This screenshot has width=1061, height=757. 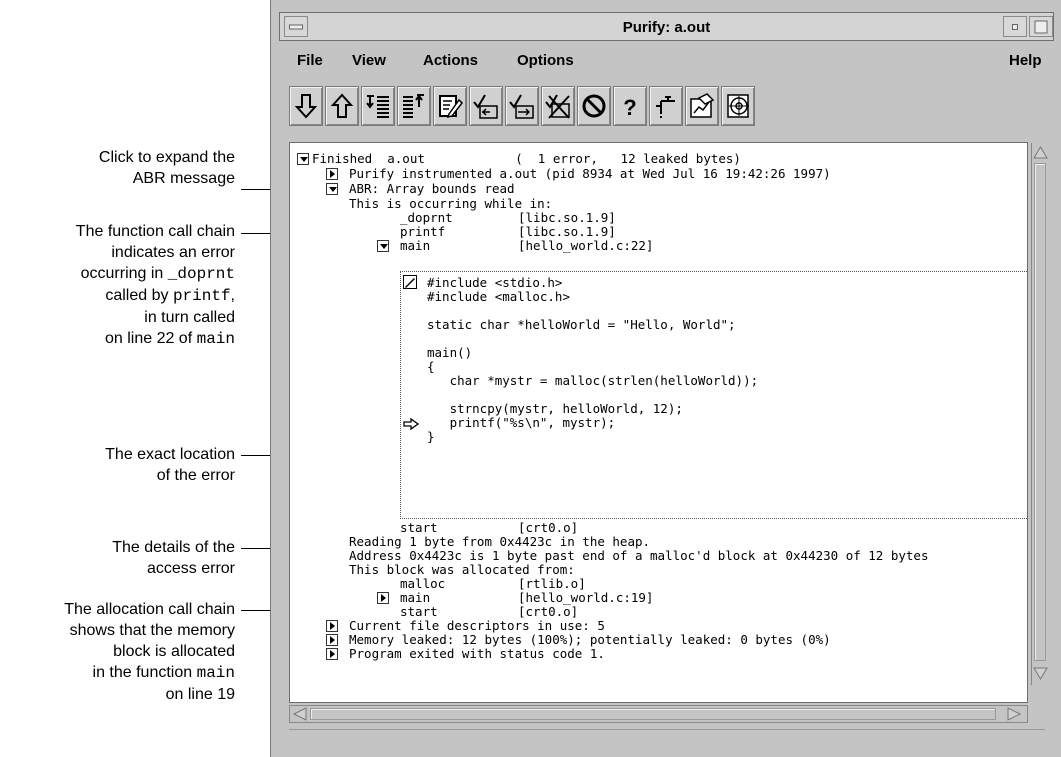 I want to click on previous-message-icon, so click(x=342, y=105).